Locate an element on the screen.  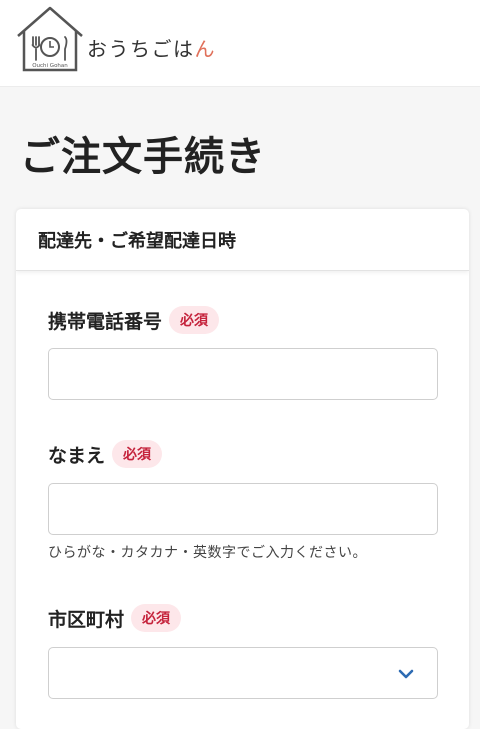
logo-text-main: おうちごは is located at coordinates (141, 49).